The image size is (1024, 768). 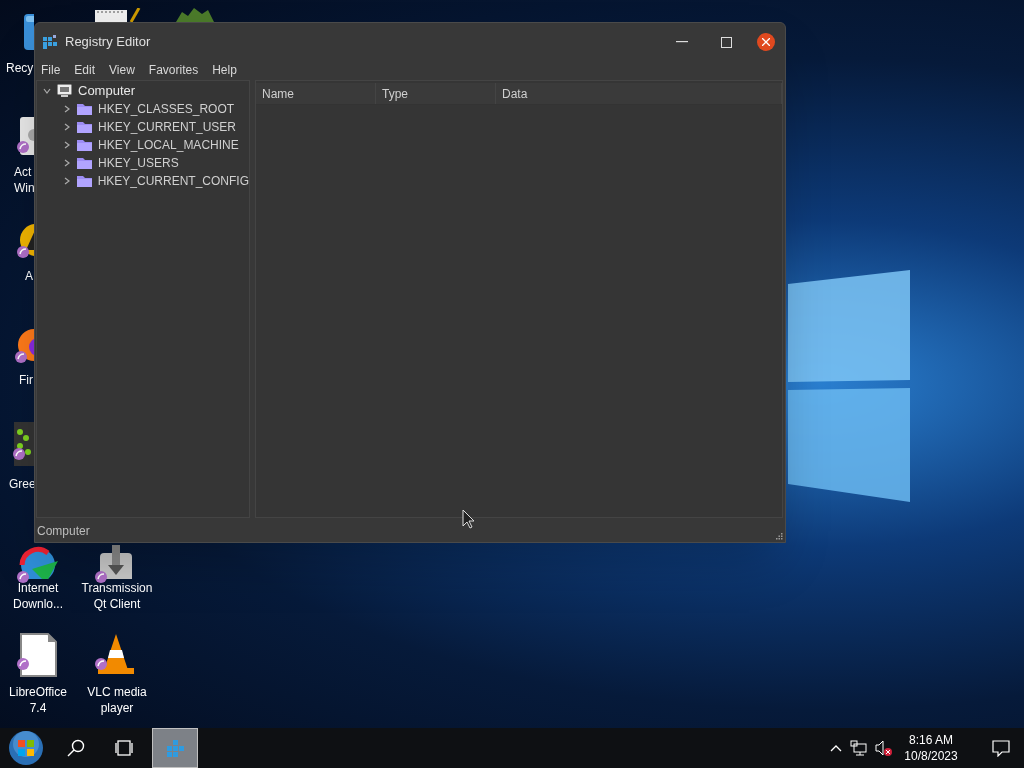 What do you see at coordinates (779, 536) in the screenshot?
I see `resize-grip-icon` at bounding box center [779, 536].